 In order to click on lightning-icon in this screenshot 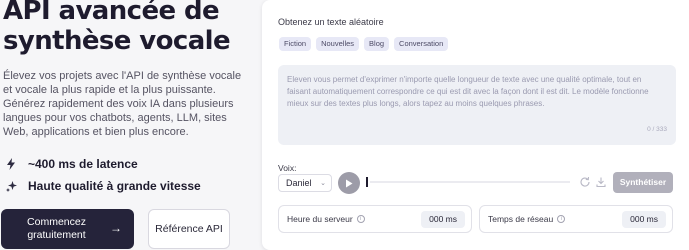, I will do `click(11, 164)`.